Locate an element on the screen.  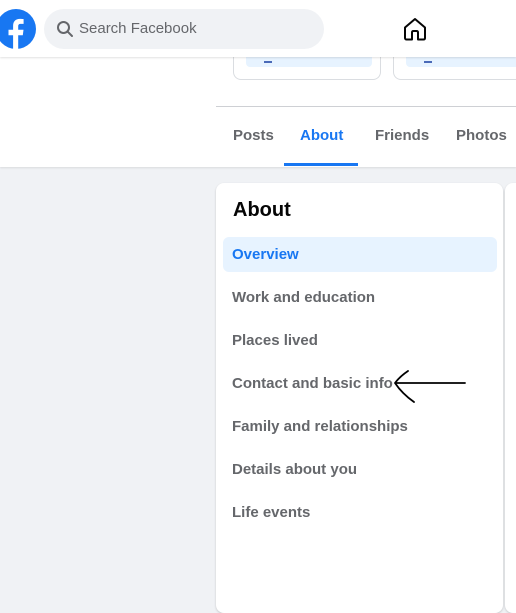
about-heading: About is located at coordinates (262, 210).